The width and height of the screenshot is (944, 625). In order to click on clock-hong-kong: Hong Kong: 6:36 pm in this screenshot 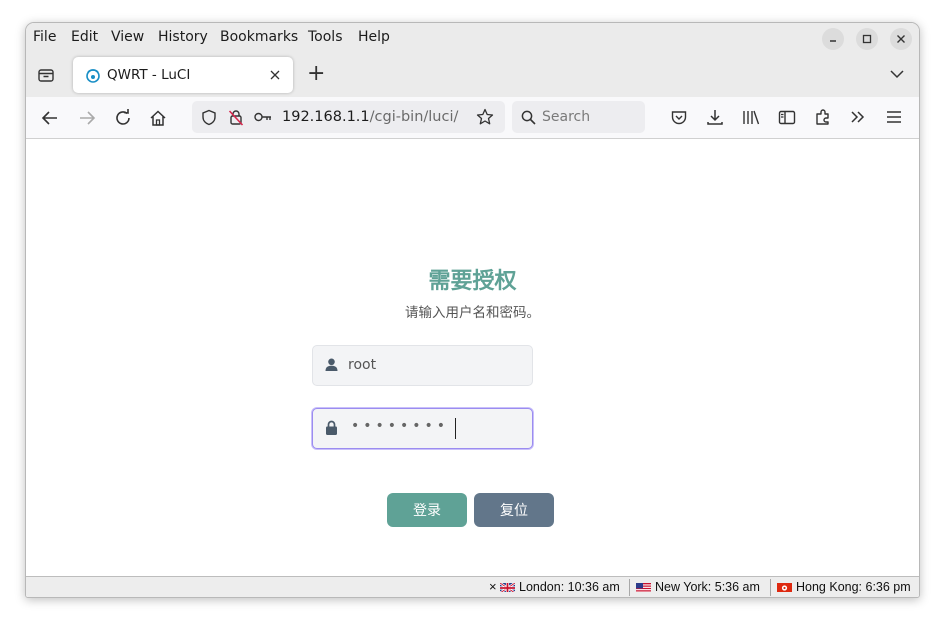, I will do `click(844, 587)`.